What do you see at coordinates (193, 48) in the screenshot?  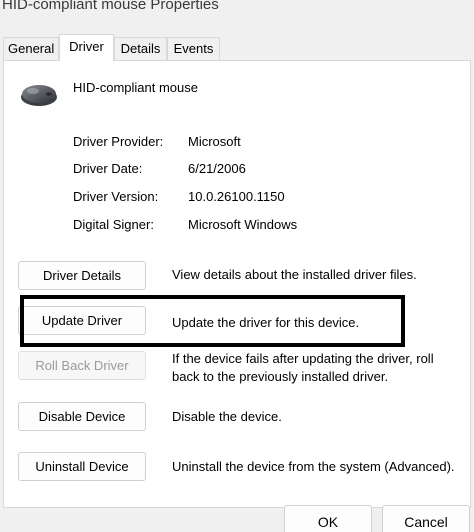 I see `tab-events: Events` at bounding box center [193, 48].